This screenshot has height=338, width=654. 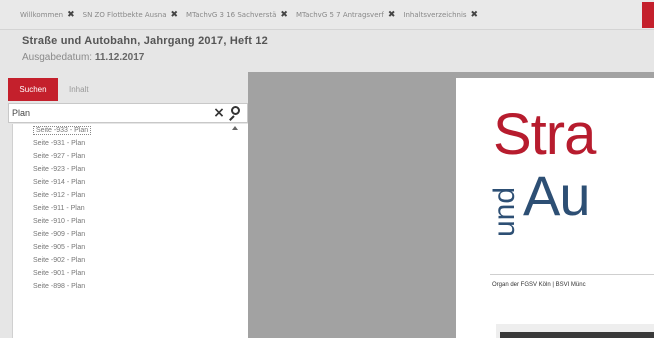 I want to click on tab-label: MTachvG 5 7 Antragsverf, so click(x=339, y=14).